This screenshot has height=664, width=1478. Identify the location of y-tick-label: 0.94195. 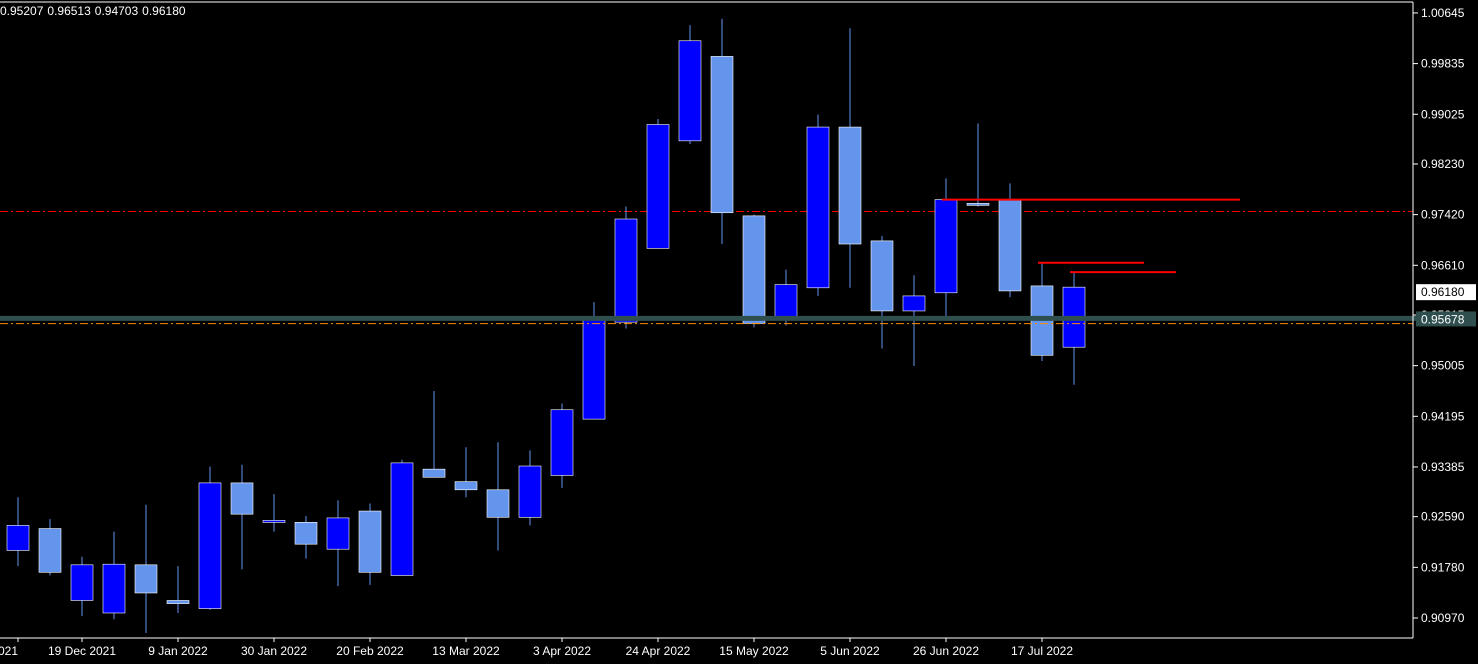
(1443, 416).